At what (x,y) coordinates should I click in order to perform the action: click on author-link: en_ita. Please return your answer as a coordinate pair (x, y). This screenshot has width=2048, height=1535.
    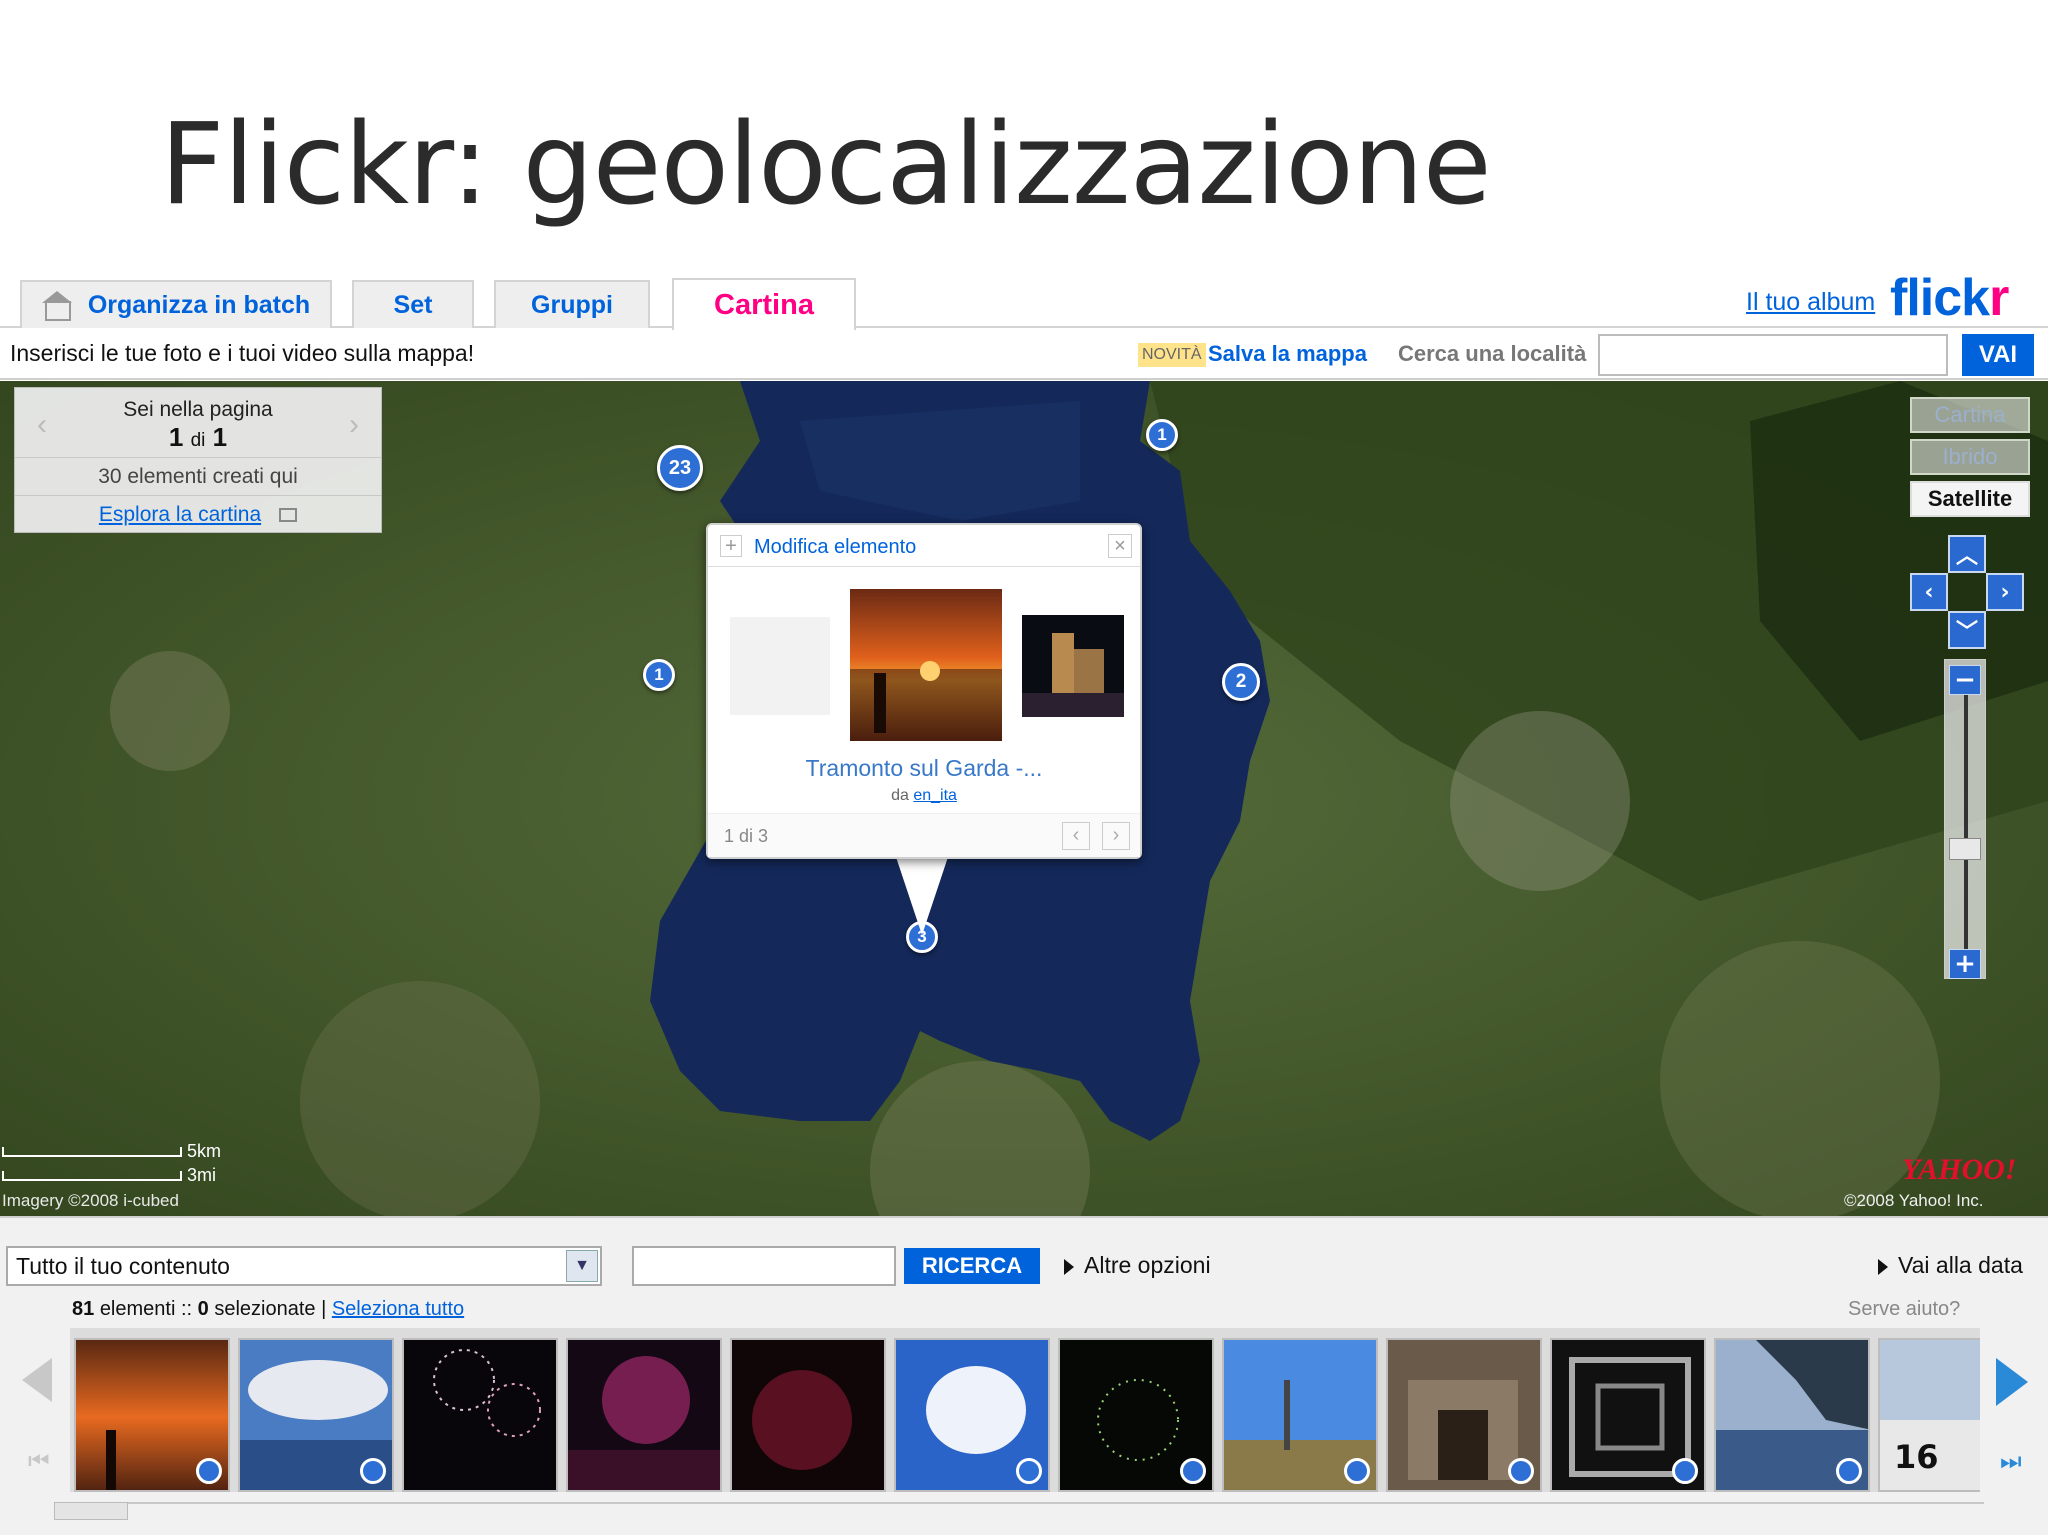
    Looking at the image, I should click on (935, 795).